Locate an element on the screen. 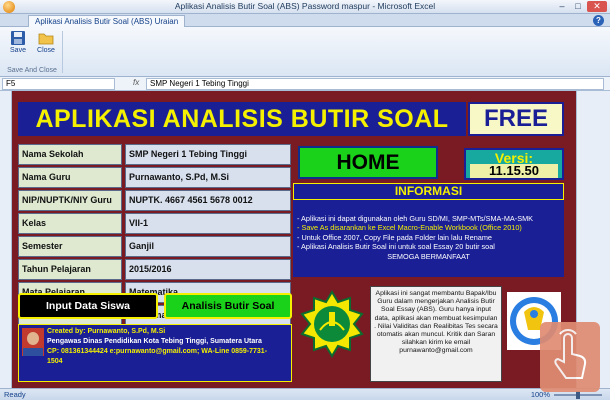 This screenshot has width=610, height=400. input-data-siswa-button: Input Data Siswa is located at coordinates (88, 306).